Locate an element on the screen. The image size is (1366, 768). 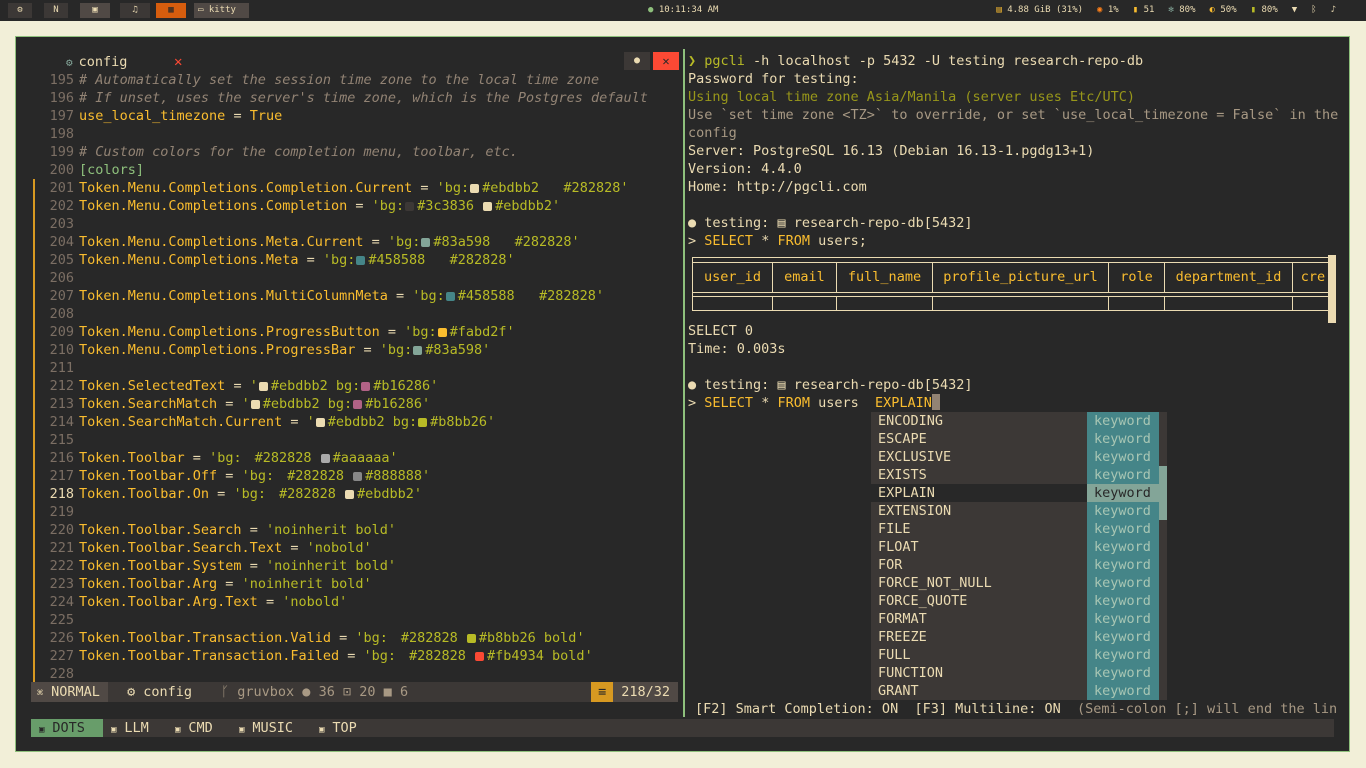
code-line: 216 Token.Toolbar = 'bg: #282828 #aaaaaa' is located at coordinates (207, 458).